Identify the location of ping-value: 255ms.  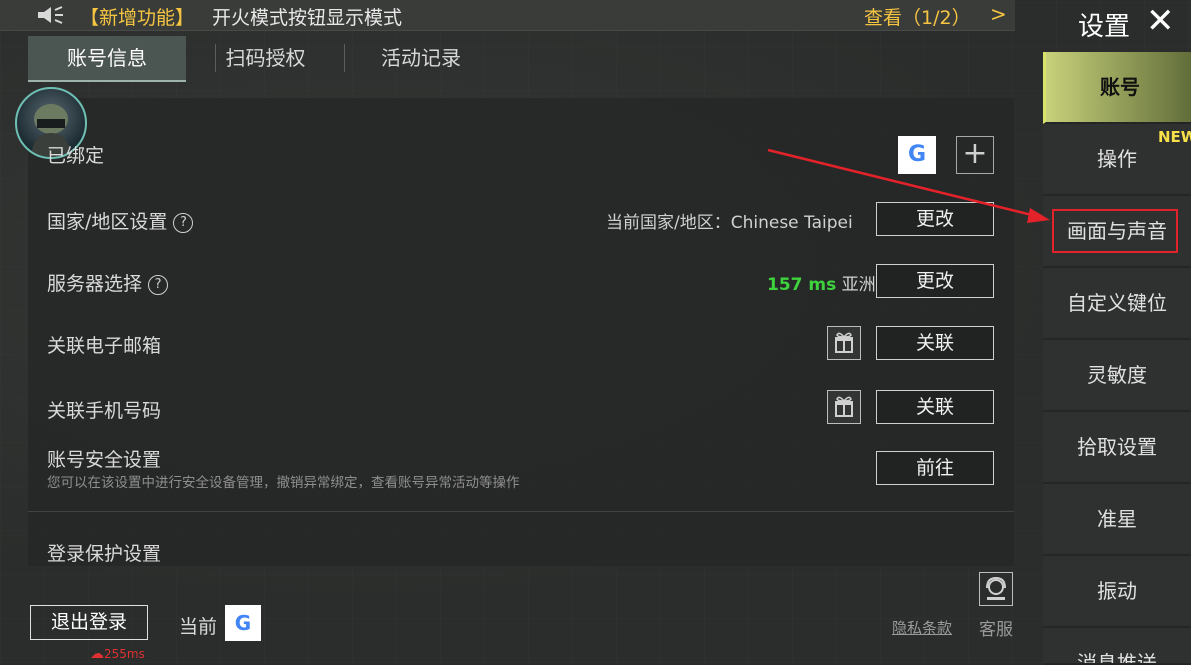
(124, 654).